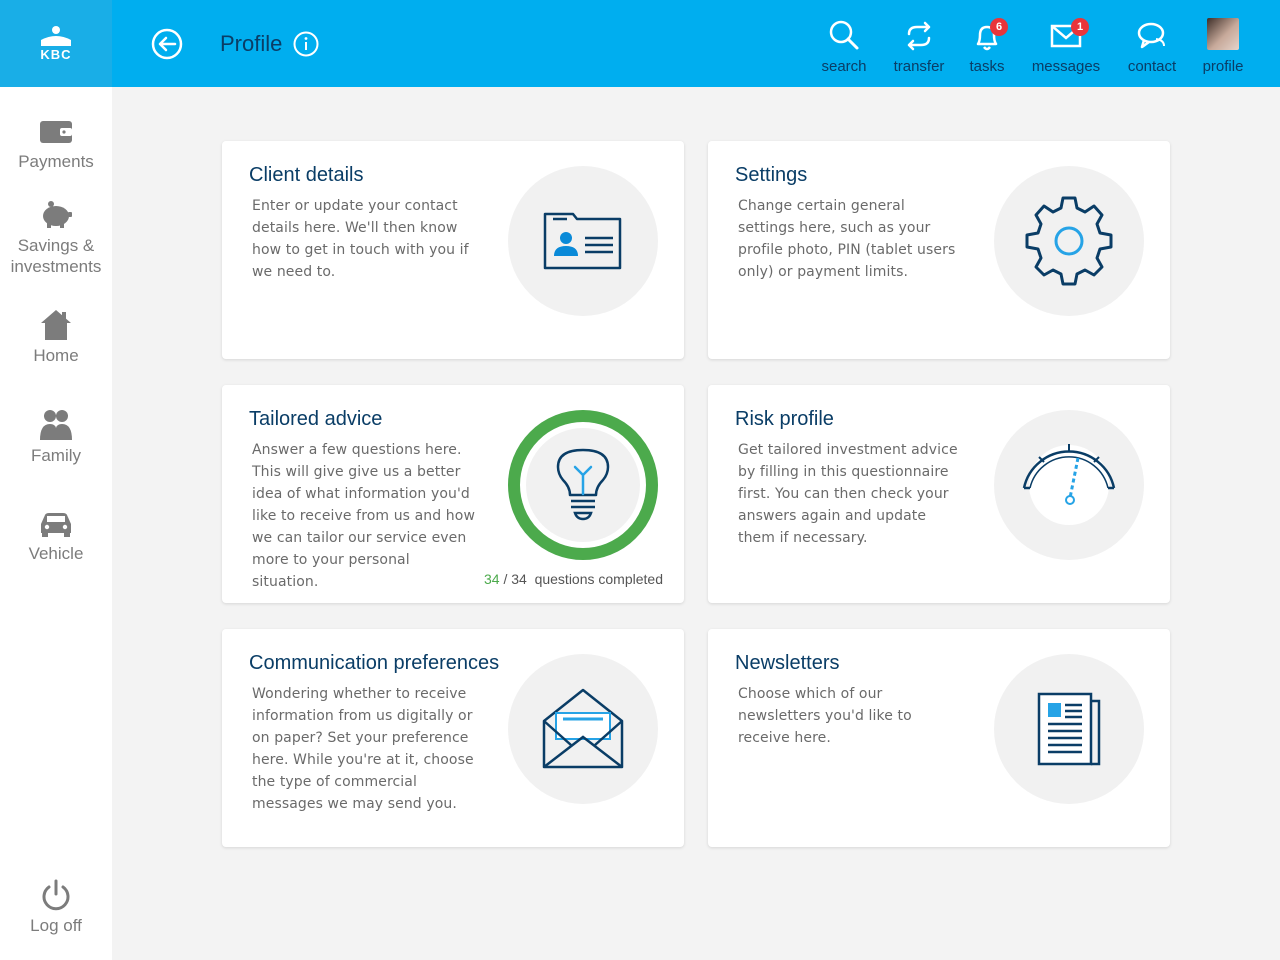 The image size is (1280, 960). Describe the element at coordinates (919, 36) in the screenshot. I see `transfer-icon` at that location.